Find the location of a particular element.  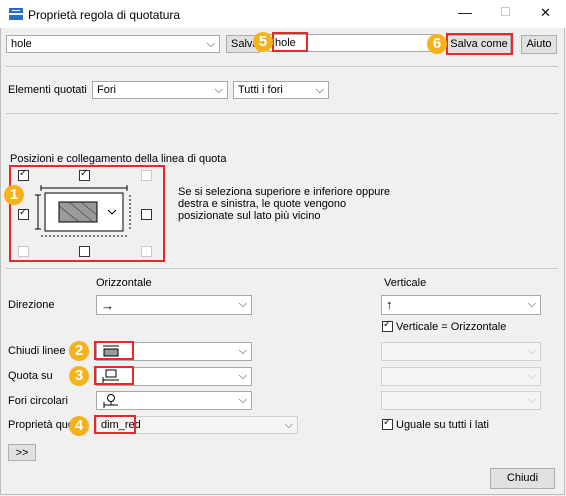

bottom-checkbox is located at coordinates (84, 251).